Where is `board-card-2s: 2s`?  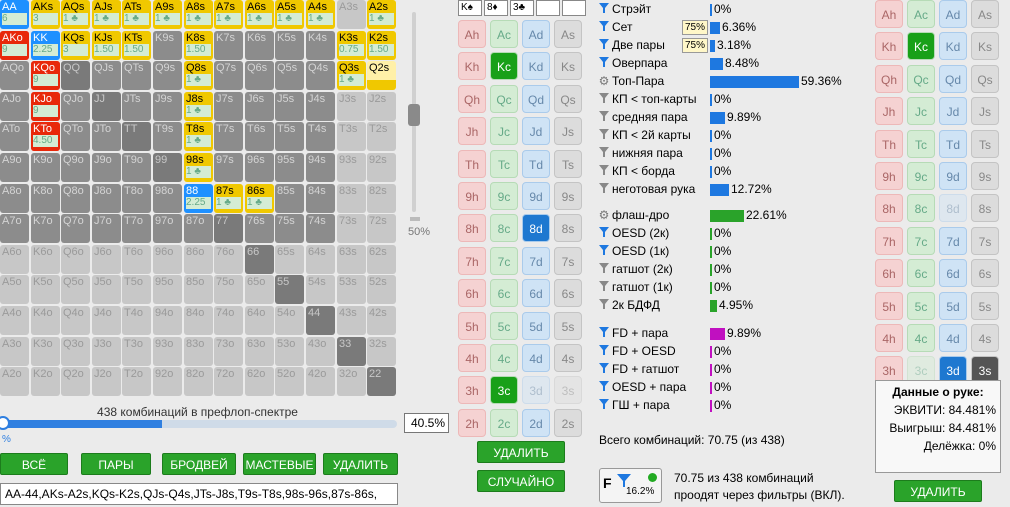
board-card-2s: 2s is located at coordinates (568, 422).